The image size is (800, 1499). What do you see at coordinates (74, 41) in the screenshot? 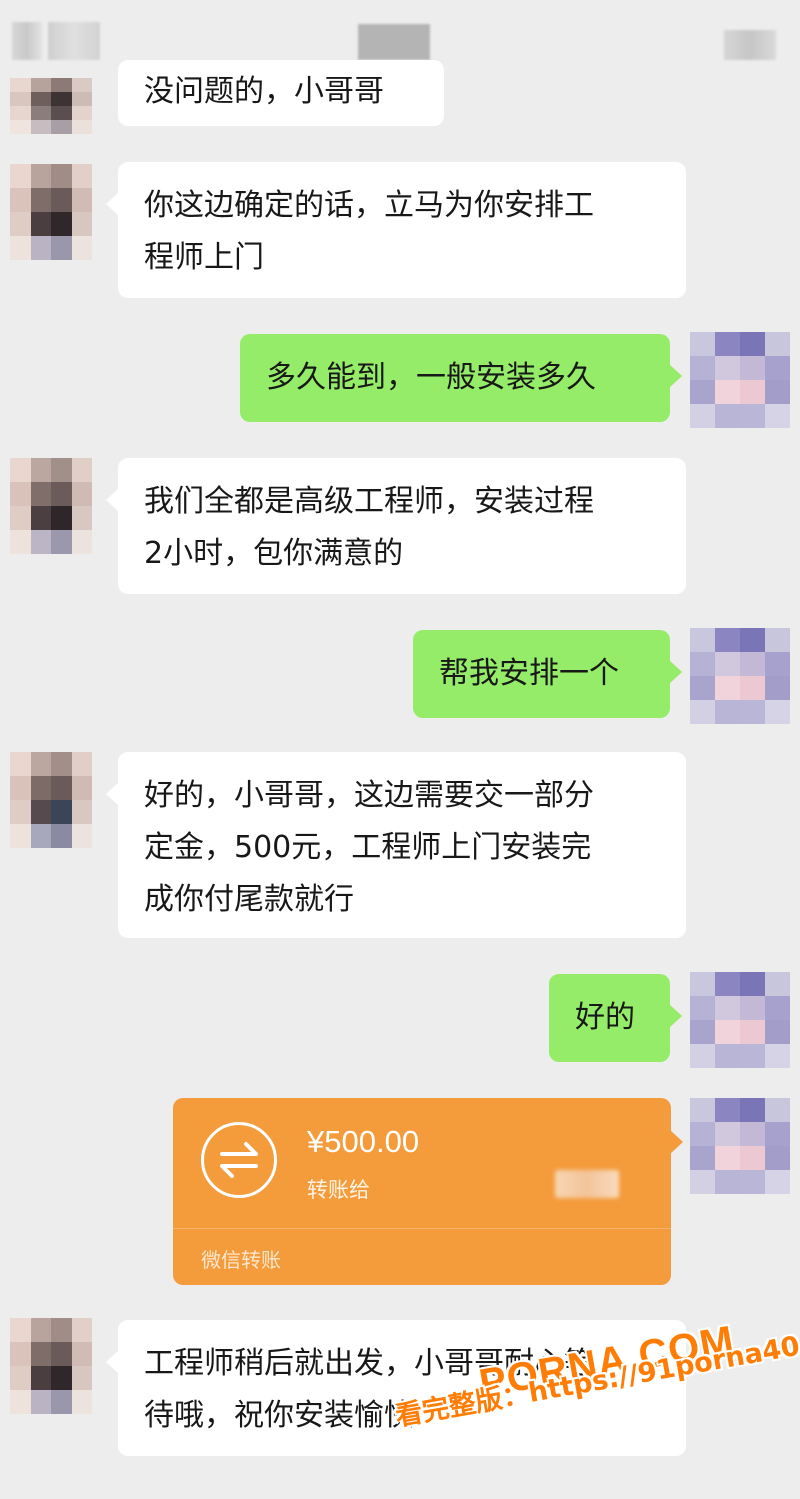
I see `back-count` at bounding box center [74, 41].